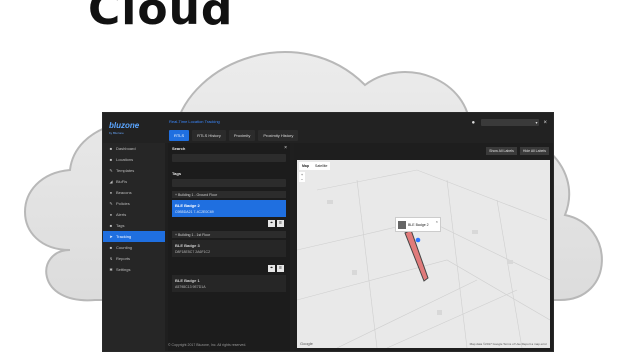 The image size is (631, 355). Describe the element at coordinates (229, 234) in the screenshot. I see `floor-group-header: + Building 1 - 1st Floor` at that location.